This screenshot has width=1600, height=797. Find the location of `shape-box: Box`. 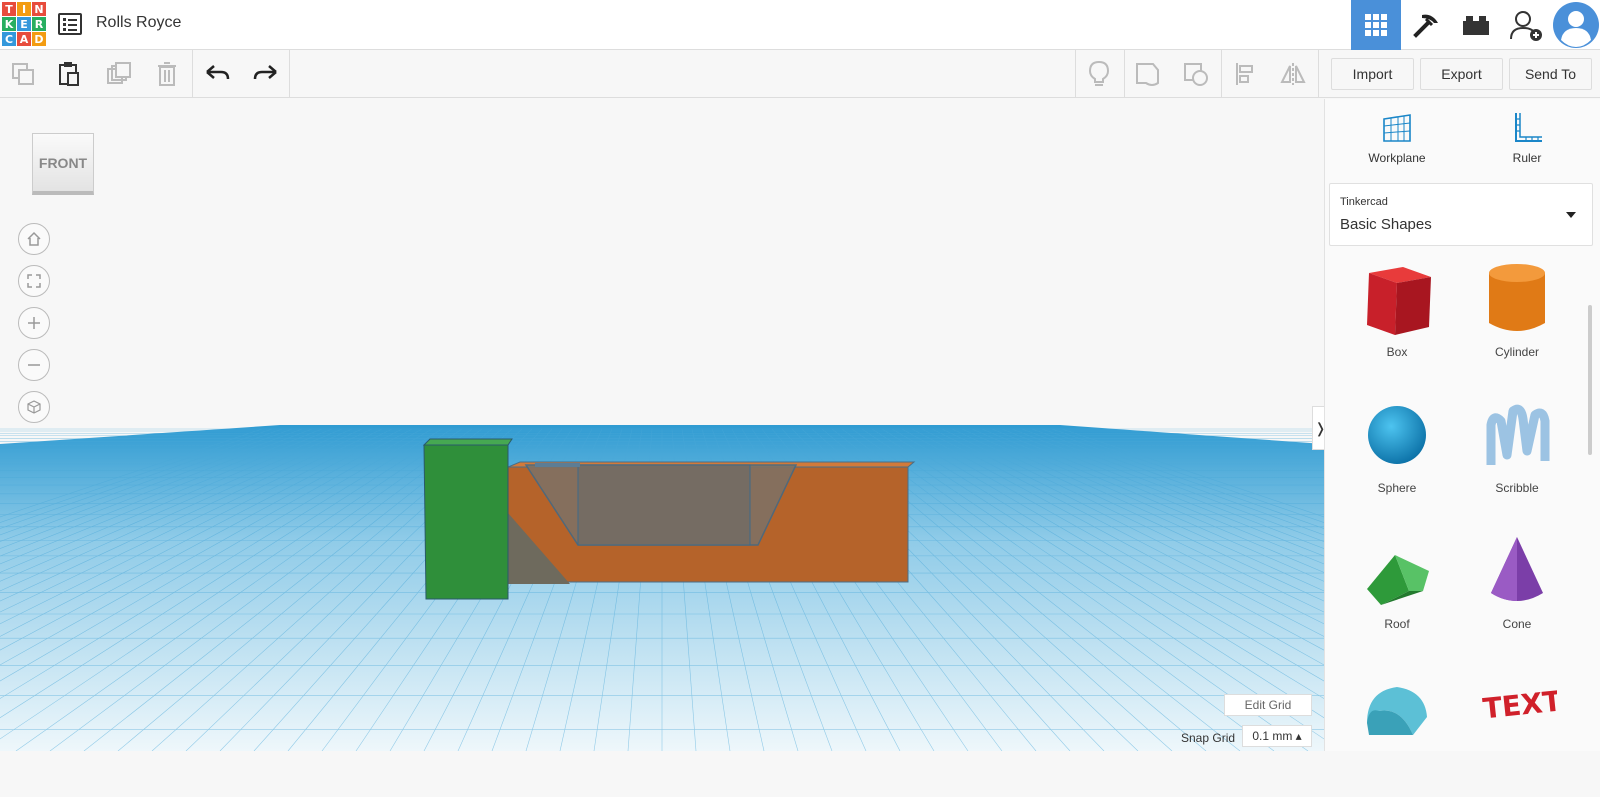

shape-box: Box is located at coordinates (1397, 324).